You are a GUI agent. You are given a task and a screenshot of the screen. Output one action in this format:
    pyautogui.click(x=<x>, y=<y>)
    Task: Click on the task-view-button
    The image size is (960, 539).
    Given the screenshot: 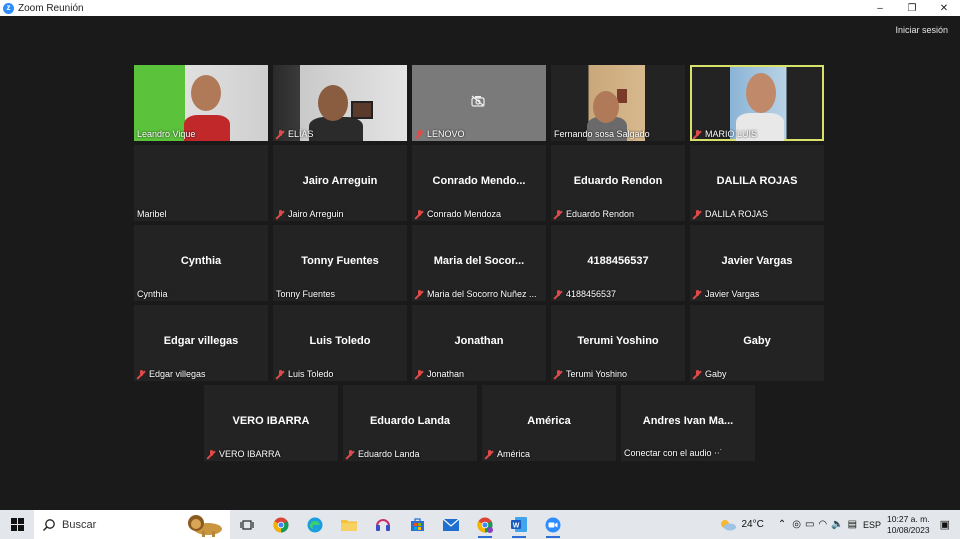 What is the action you would take?
    pyautogui.click(x=247, y=524)
    